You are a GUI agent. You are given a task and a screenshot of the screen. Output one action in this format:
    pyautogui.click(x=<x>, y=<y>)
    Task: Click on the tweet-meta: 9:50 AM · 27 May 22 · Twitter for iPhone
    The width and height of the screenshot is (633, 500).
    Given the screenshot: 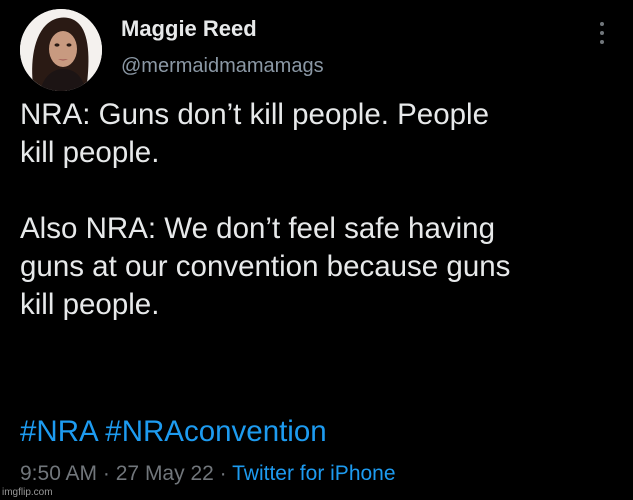 What is the action you would take?
    pyautogui.click(x=208, y=474)
    